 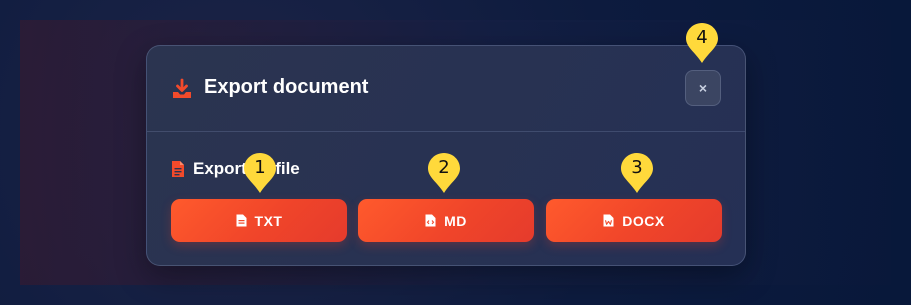 I want to click on export-md-button: MD, so click(x=446, y=220).